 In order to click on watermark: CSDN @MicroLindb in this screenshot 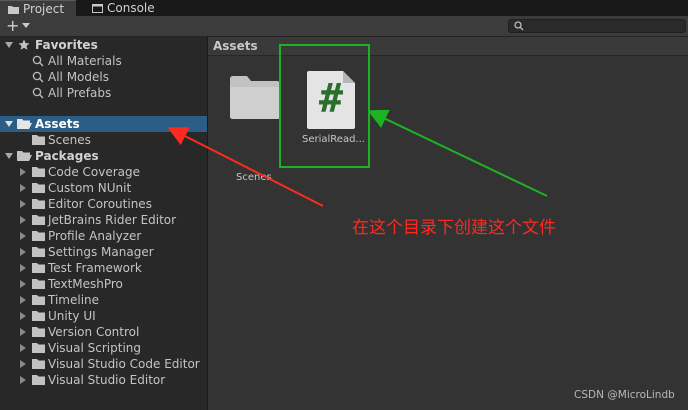, I will do `click(624, 395)`.